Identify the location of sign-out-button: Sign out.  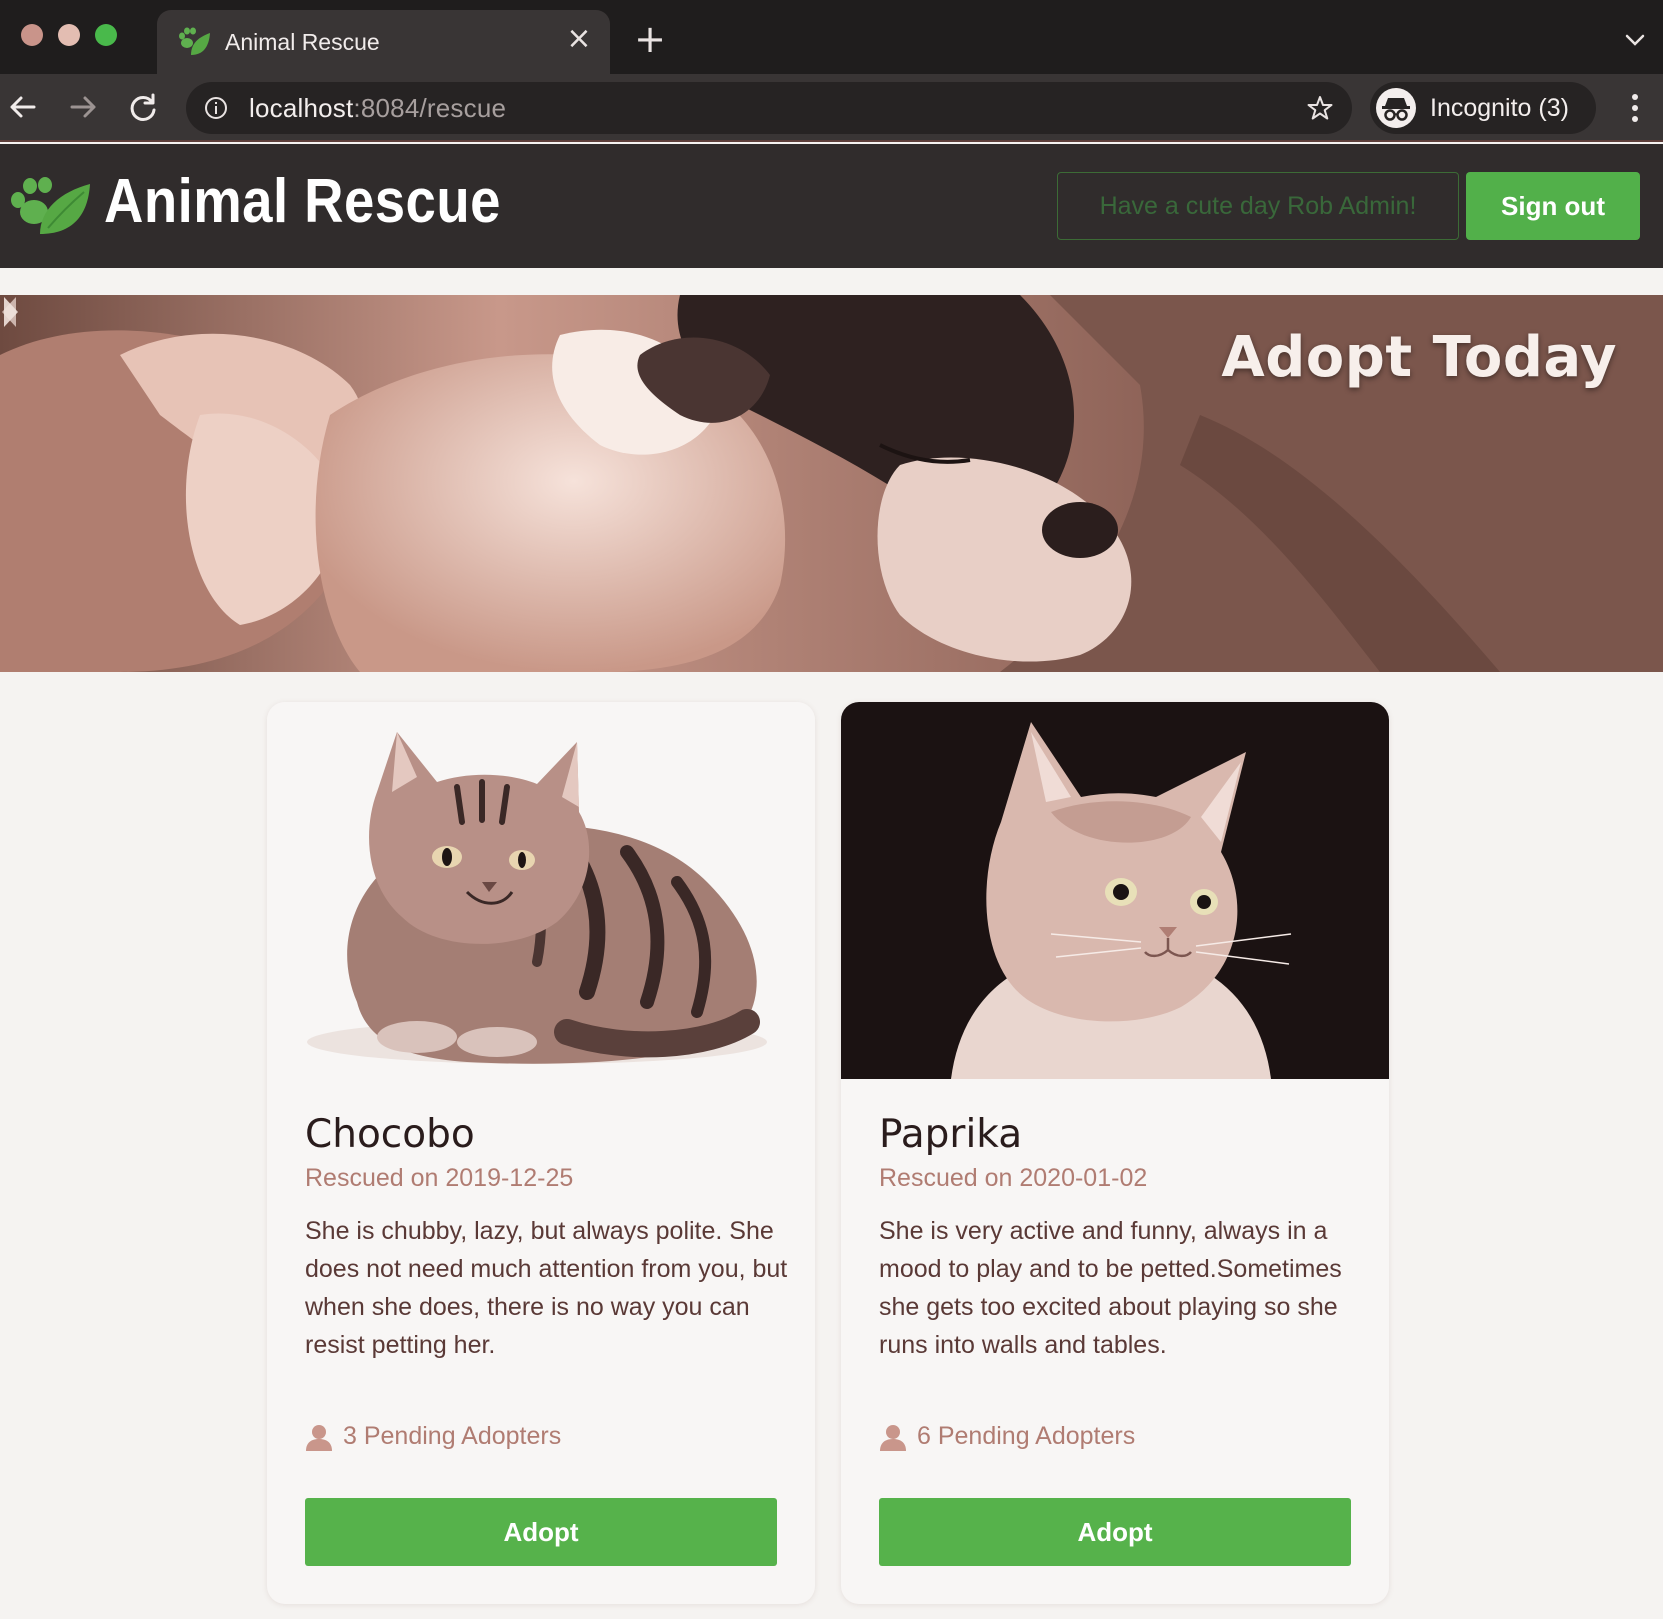
(1553, 206).